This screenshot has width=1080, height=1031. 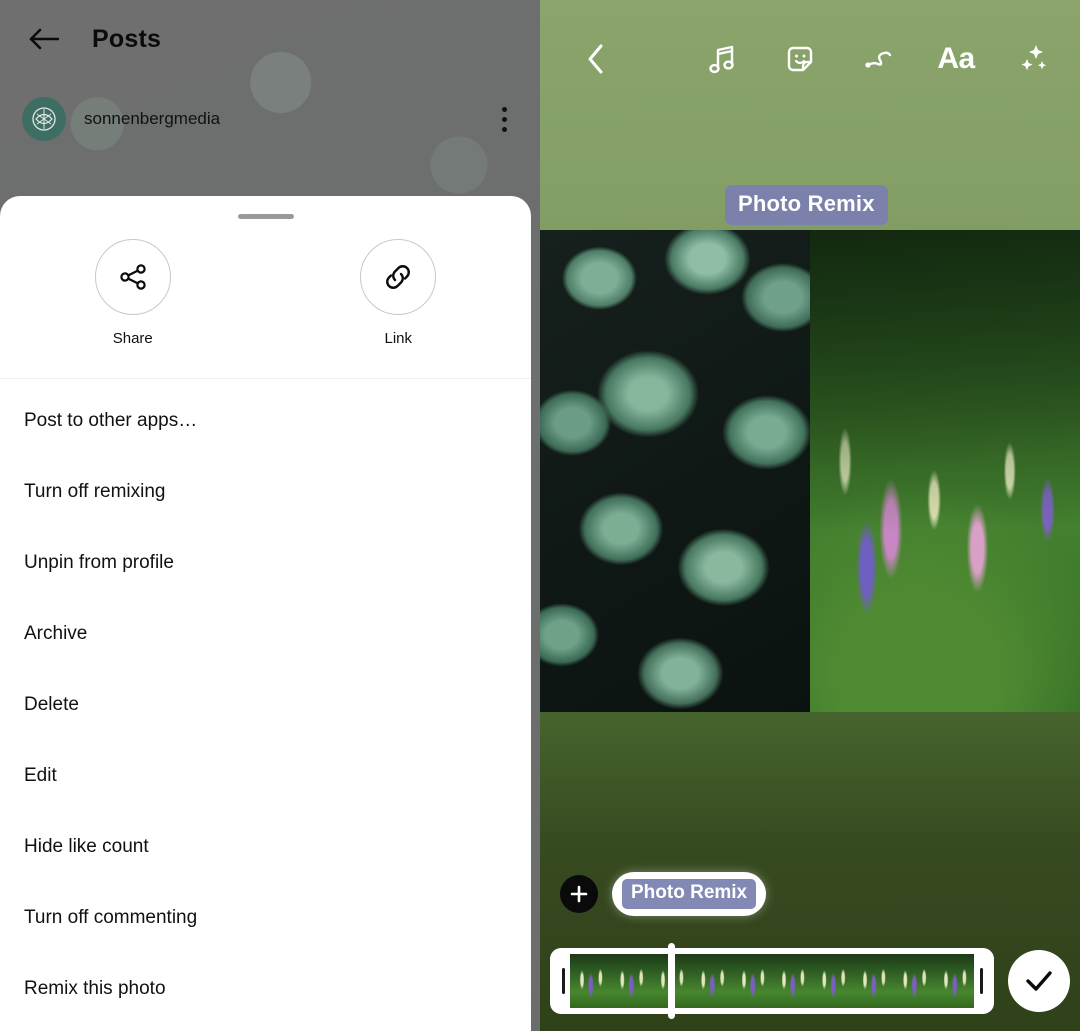 I want to click on three-dot-menu-icon, so click(x=504, y=119).